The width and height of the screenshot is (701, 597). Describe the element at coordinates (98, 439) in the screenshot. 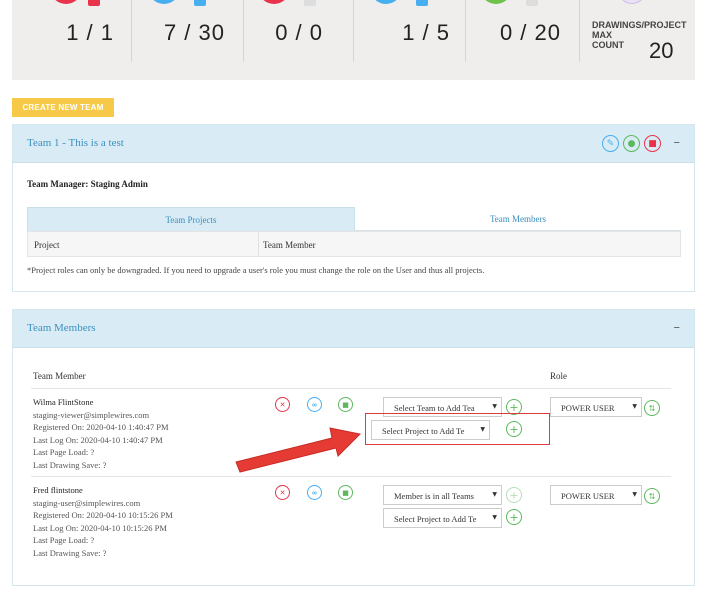

I see `member-last-logon: Last Log On: 2020-04-10 1:40:47 PM` at that location.